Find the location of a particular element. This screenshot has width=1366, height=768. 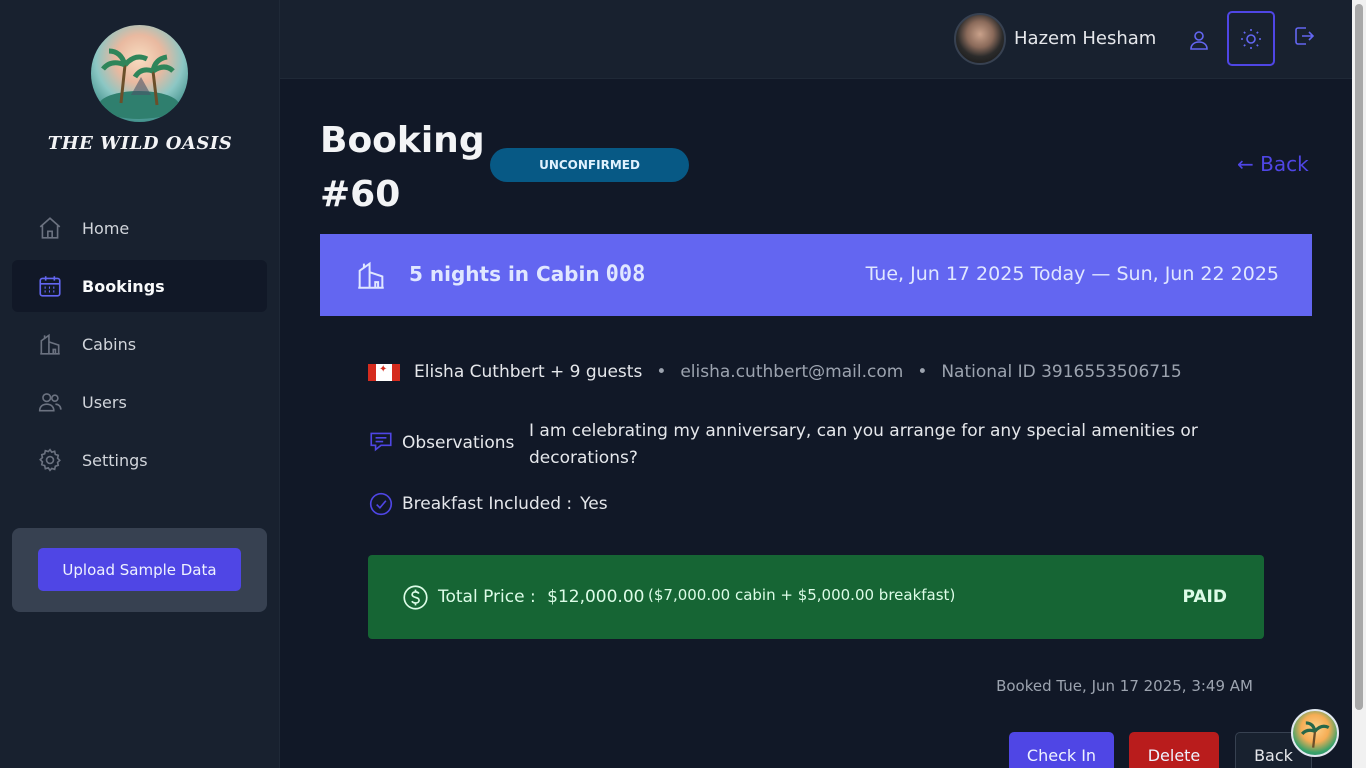

calendar-icon is located at coordinates (50, 286).